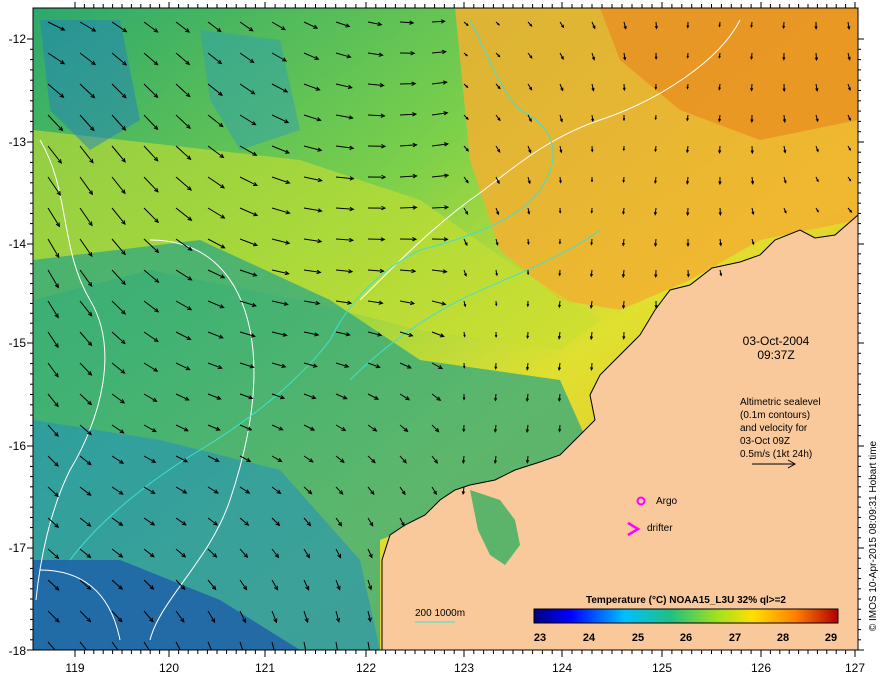 The height and width of the screenshot is (680, 880). What do you see at coordinates (18, 39) in the screenshot?
I see `y-tick-label: -12` at bounding box center [18, 39].